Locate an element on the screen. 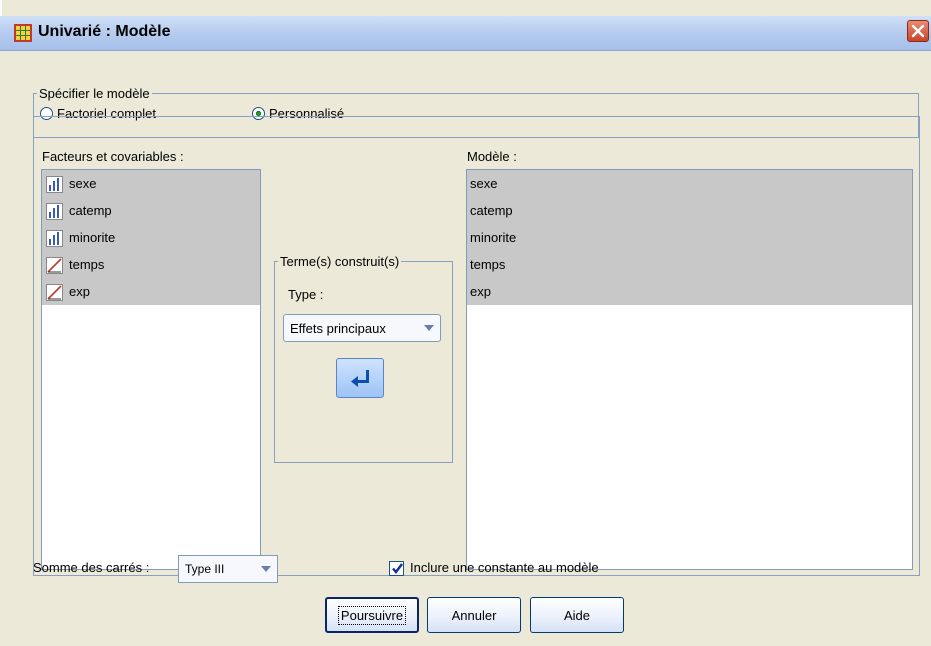  help-button: Aide is located at coordinates (577, 615).